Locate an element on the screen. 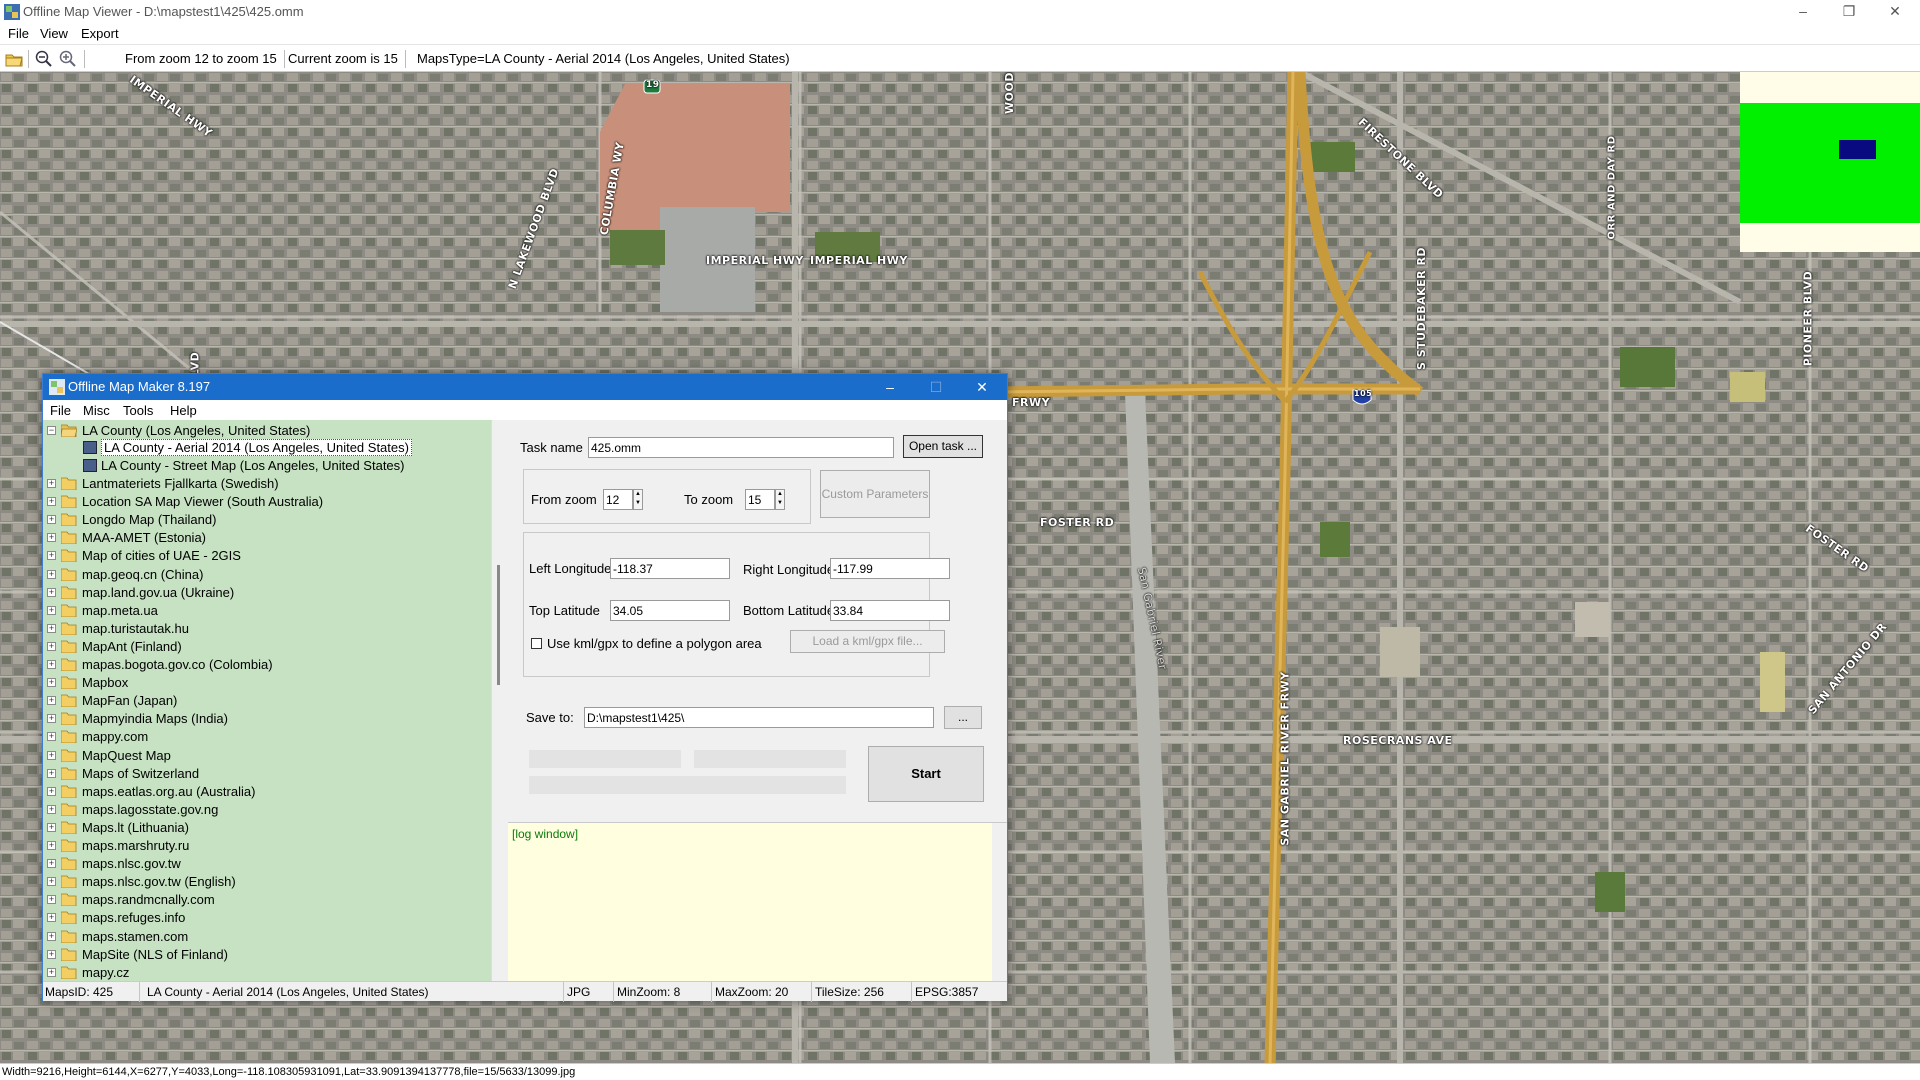  collapse-icon: − is located at coordinates (51, 430).